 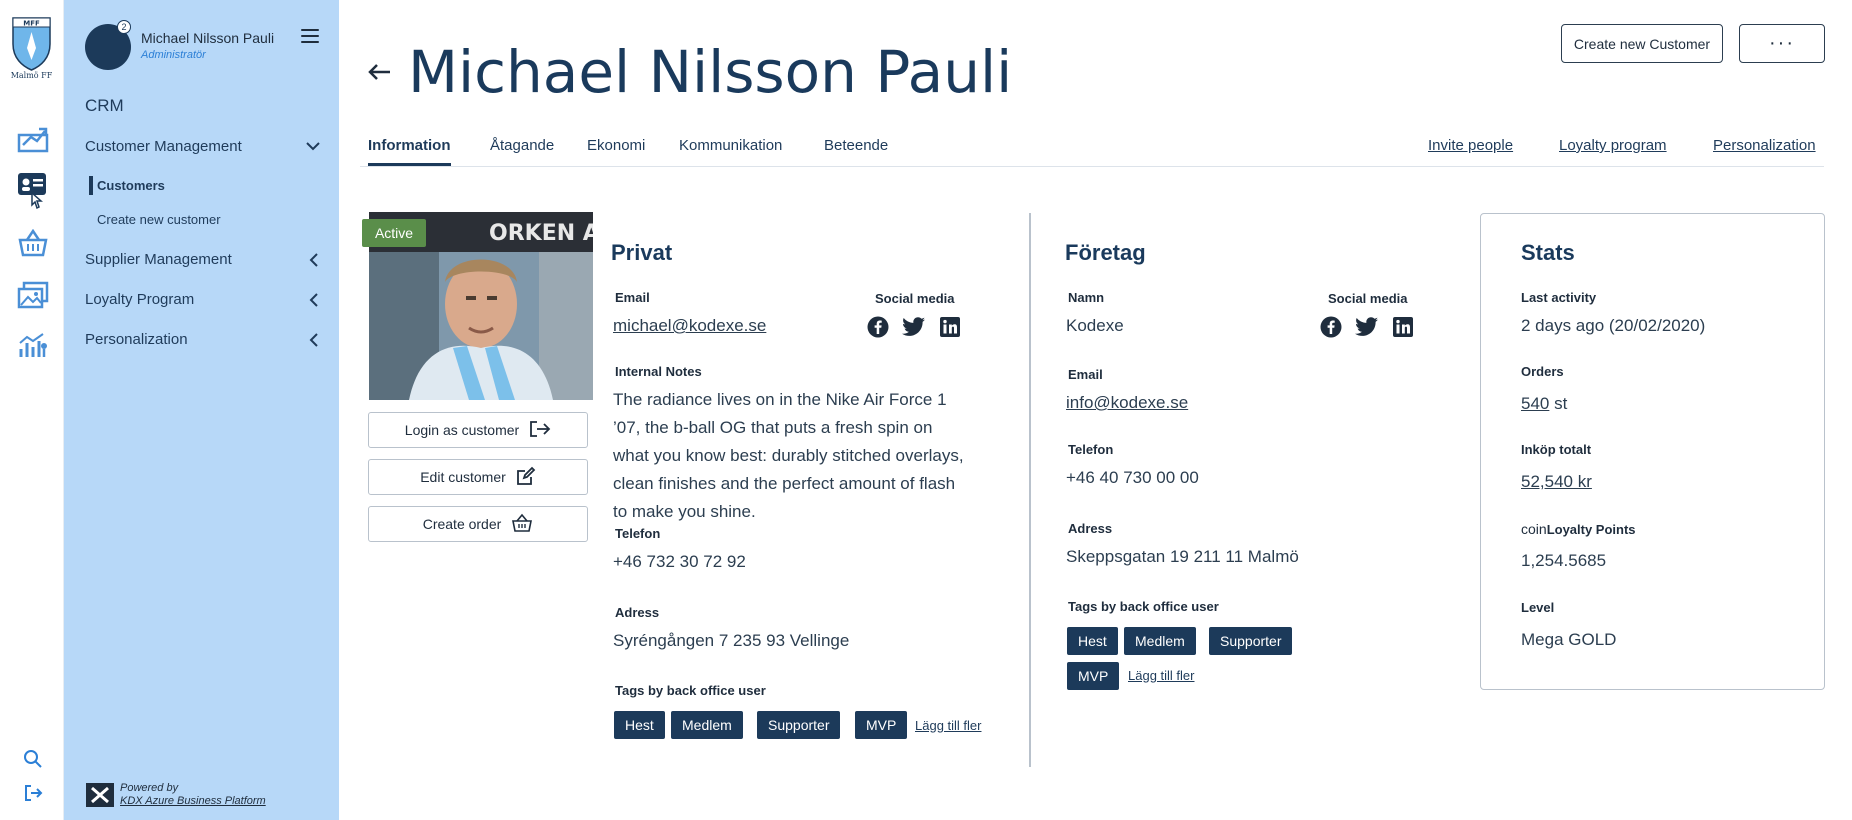 I want to click on foretag-title: Företag, so click(x=1105, y=252).